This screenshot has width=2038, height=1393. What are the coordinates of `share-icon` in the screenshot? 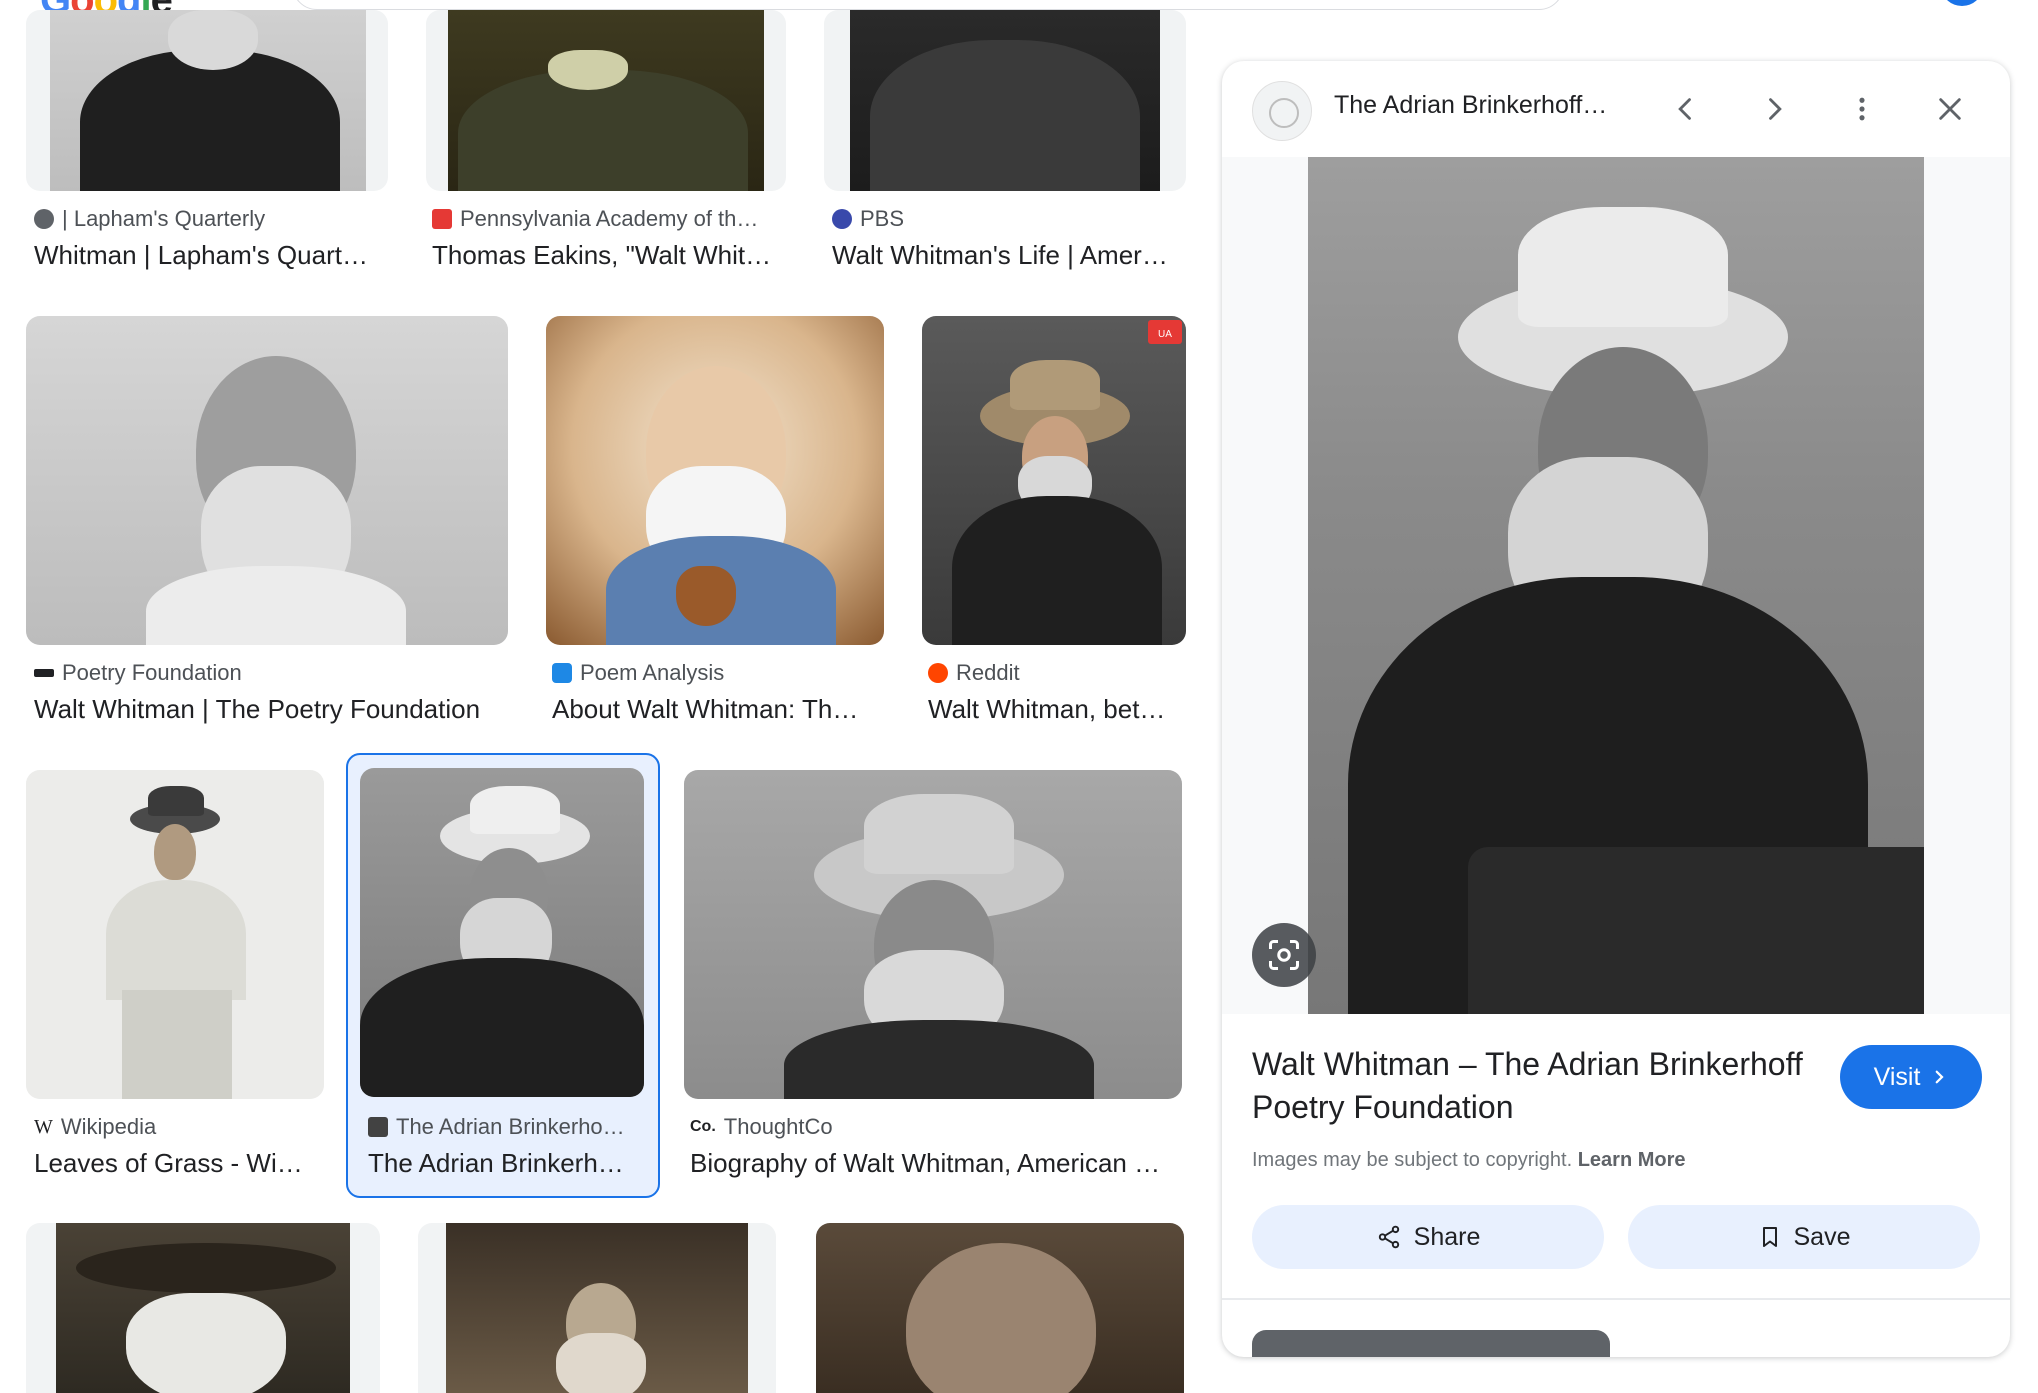 It's located at (1388, 1237).